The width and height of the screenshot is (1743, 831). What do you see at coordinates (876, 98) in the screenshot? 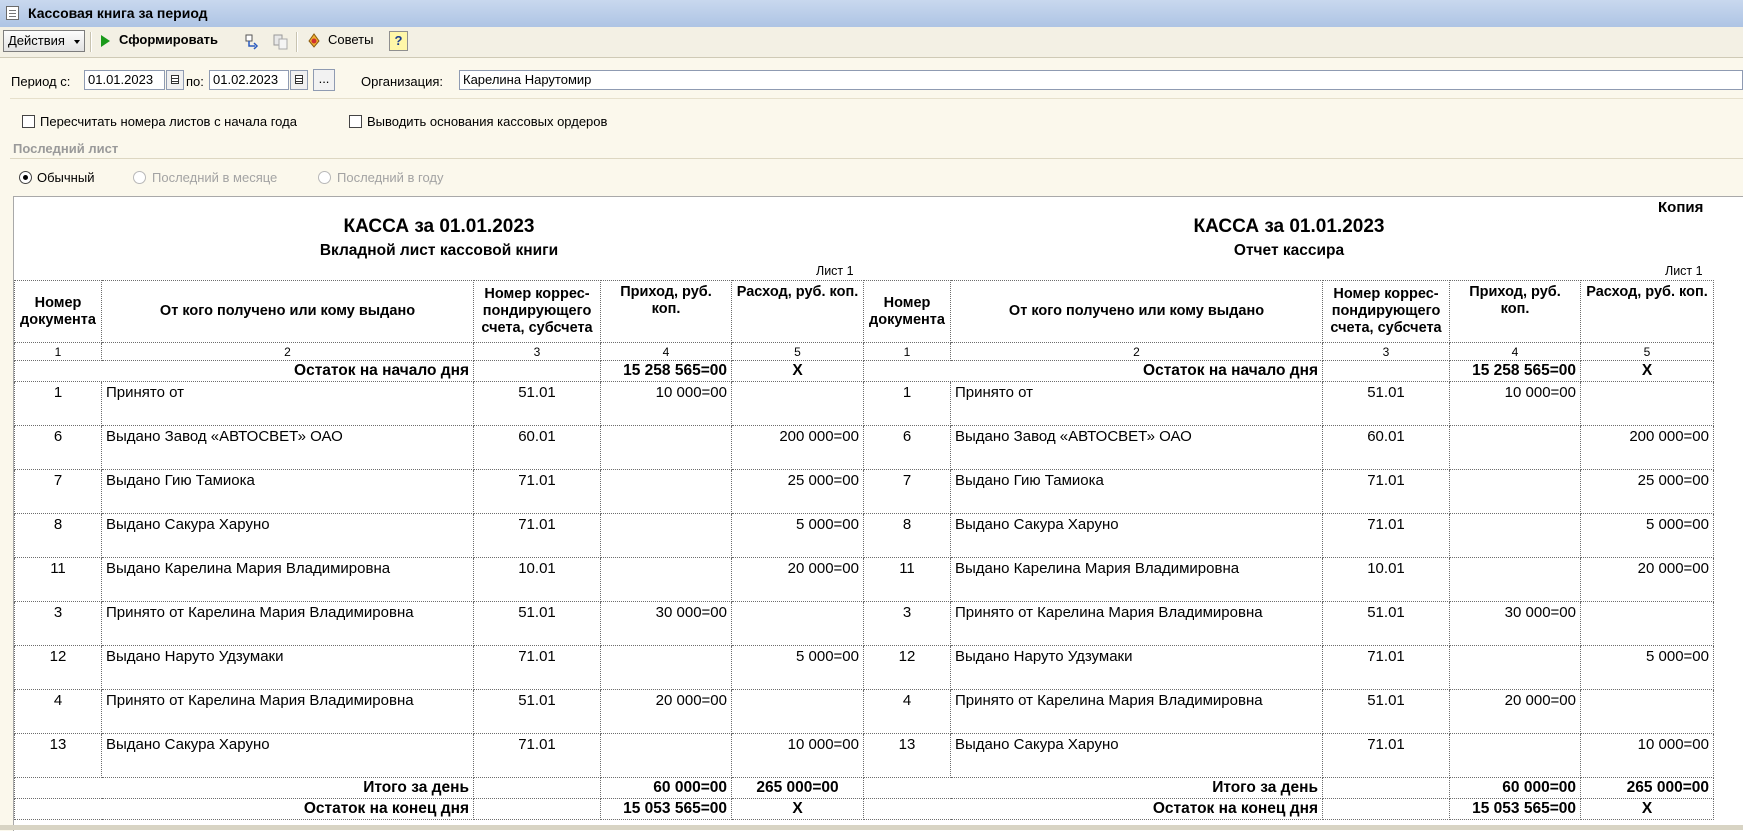
I see `divider` at bounding box center [876, 98].